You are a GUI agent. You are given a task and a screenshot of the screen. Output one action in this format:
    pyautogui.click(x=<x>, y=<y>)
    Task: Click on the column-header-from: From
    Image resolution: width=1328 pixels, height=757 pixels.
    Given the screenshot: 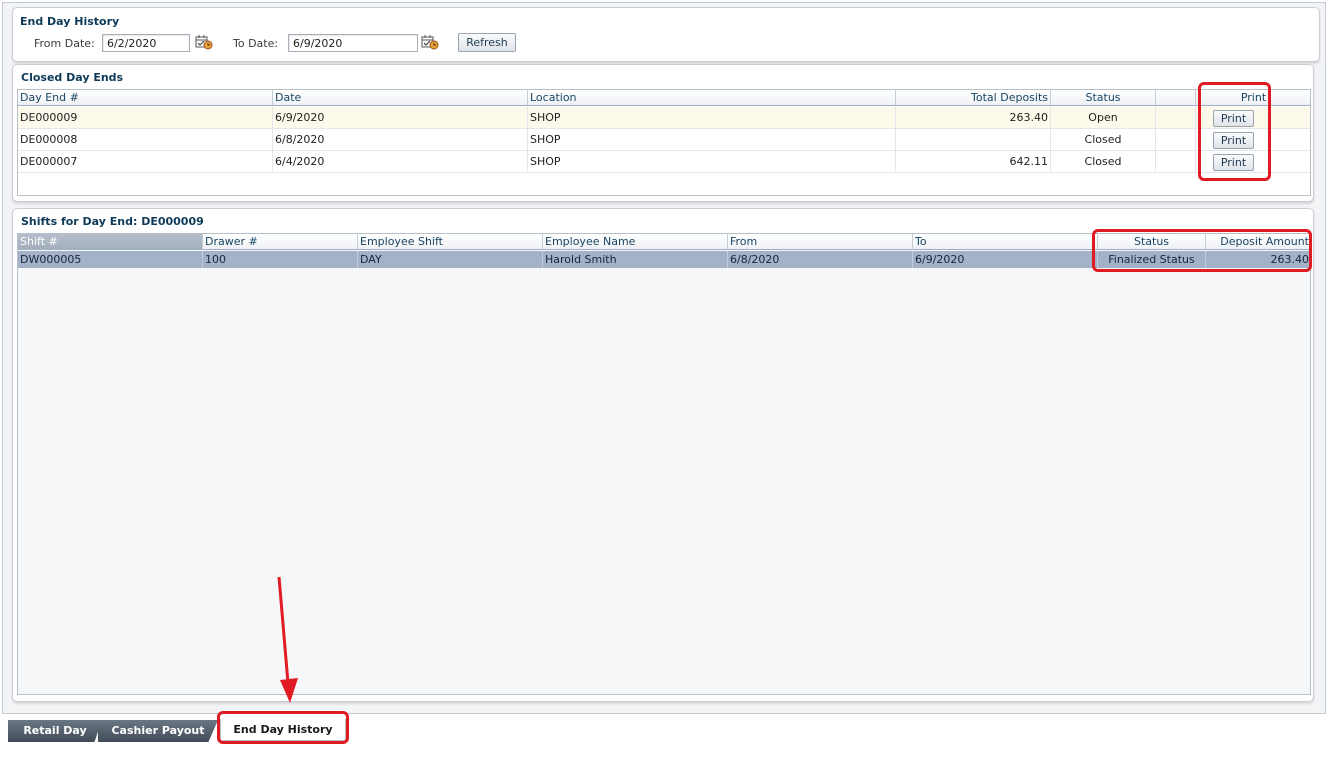 What is the action you would take?
    pyautogui.click(x=820, y=242)
    